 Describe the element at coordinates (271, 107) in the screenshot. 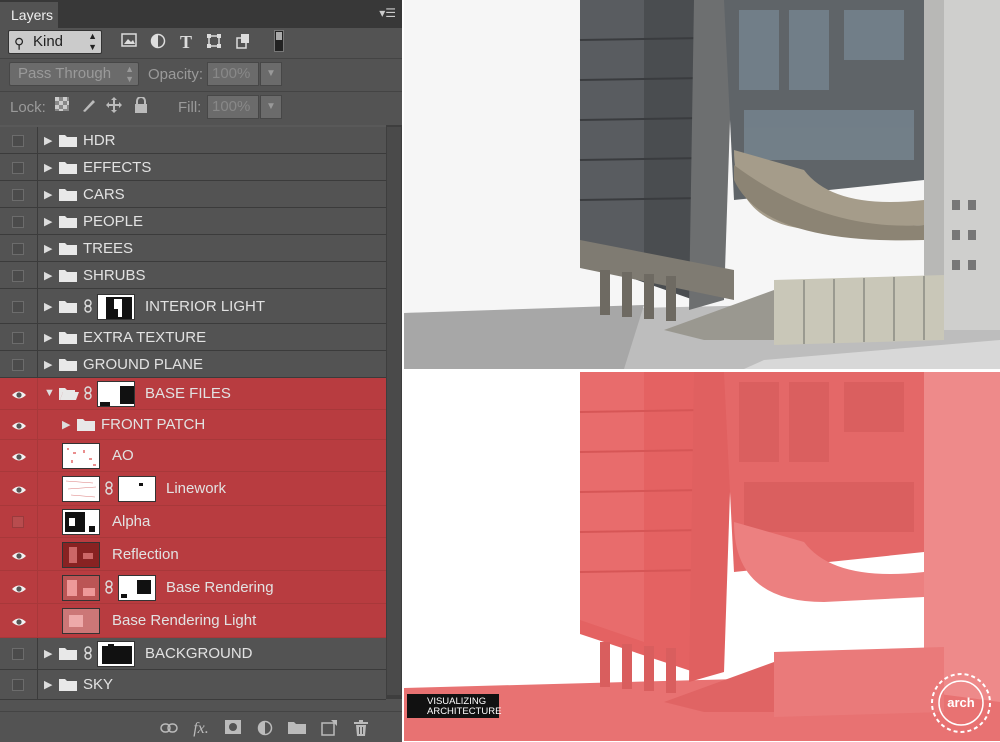

I see `fill-dropdown-icon: ▼` at that location.